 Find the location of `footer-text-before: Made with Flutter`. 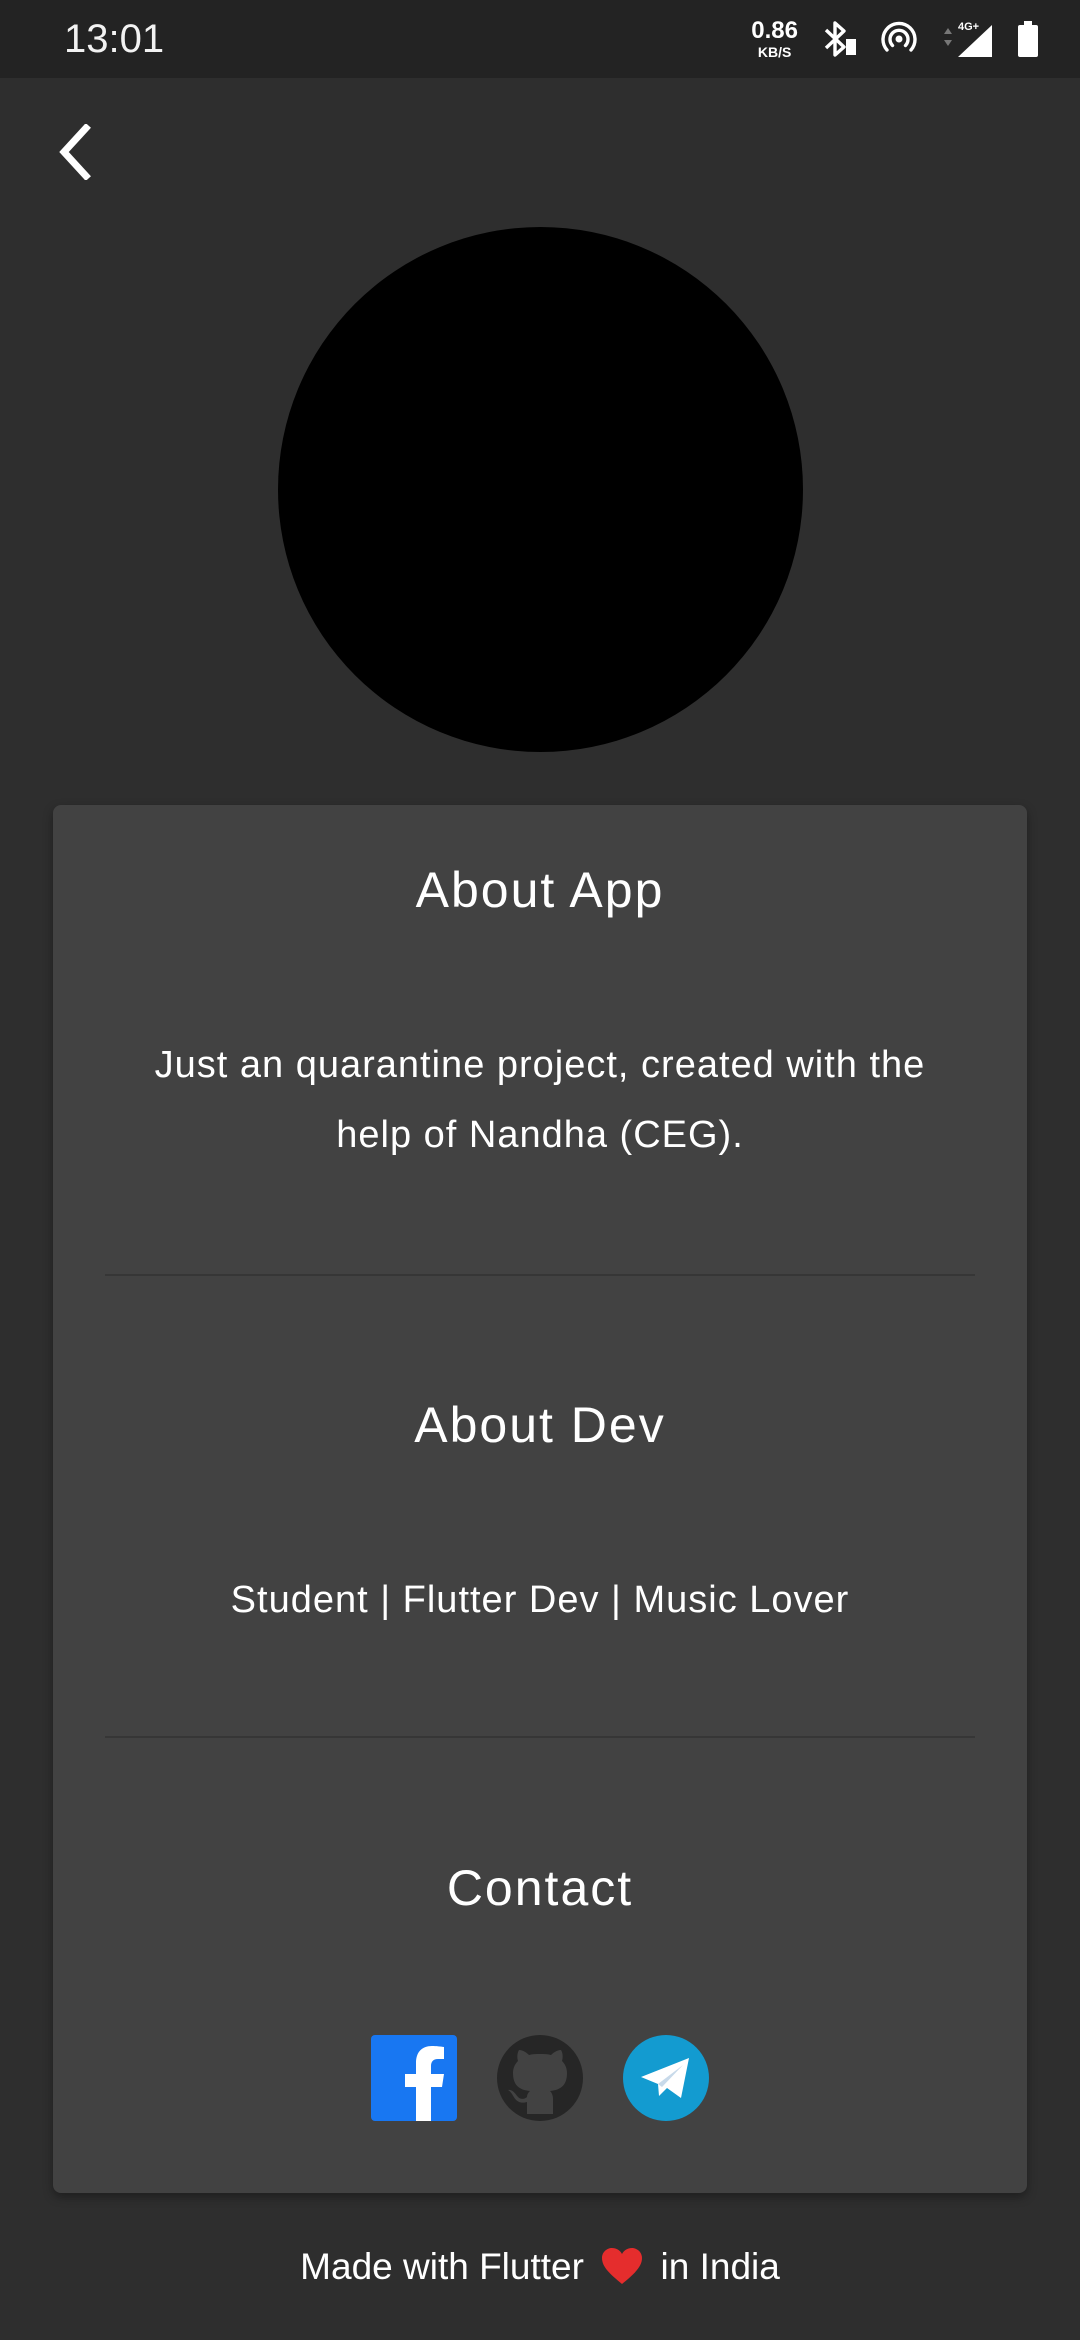

footer-text-before: Made with Flutter is located at coordinates (442, 2266).